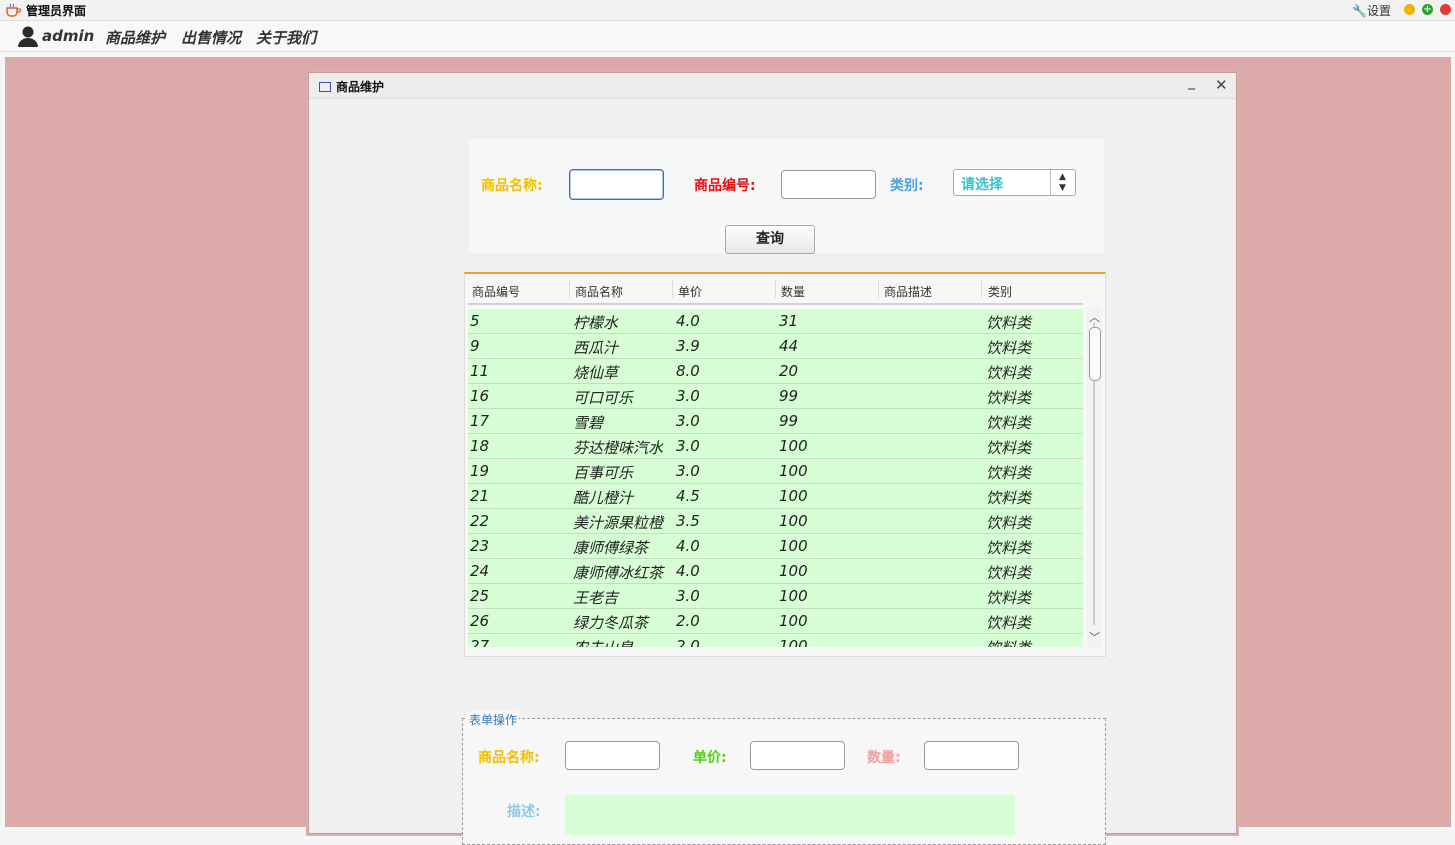 This screenshot has width=1455, height=845. Describe the element at coordinates (775, 640) in the screenshot. I see `table-row: 27 农夫山泉 2.0 100 饮料类` at that location.